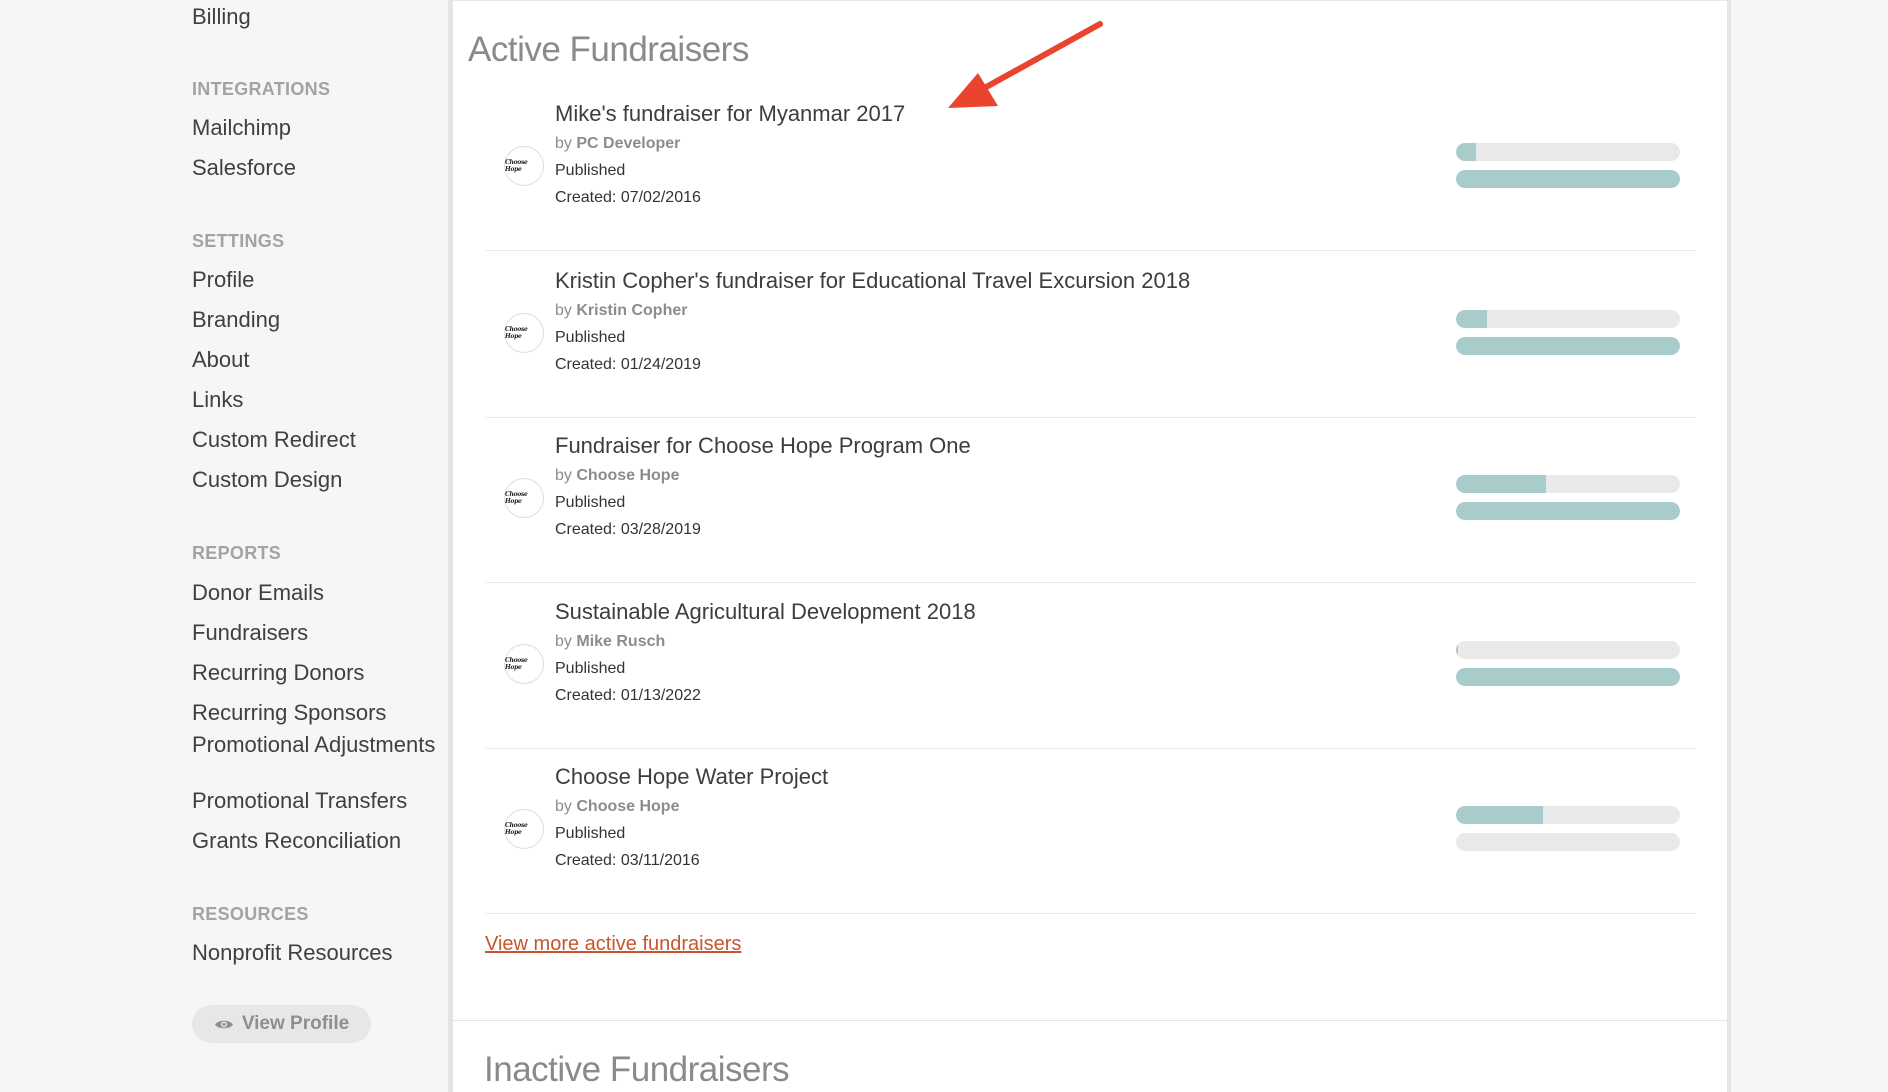 The width and height of the screenshot is (1888, 1092). Describe the element at coordinates (296, 841) in the screenshot. I see `sidebar-item-grants-reconciliation: Grants Reconciliation` at that location.